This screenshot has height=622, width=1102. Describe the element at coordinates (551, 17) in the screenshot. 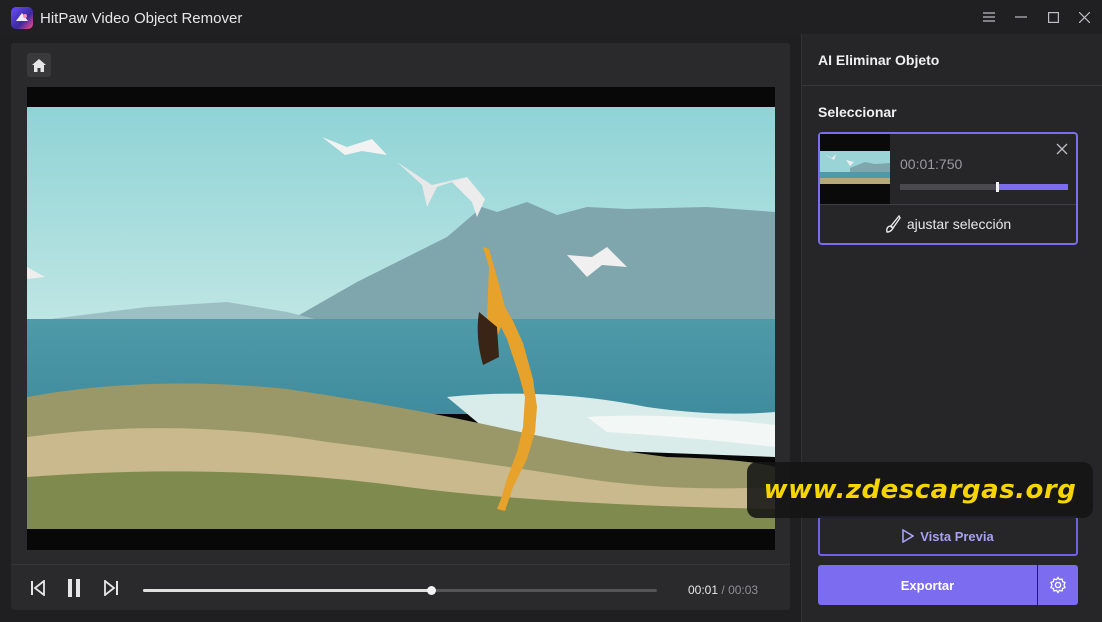

I see `title-bar: HitPaw Video Object Remover` at that location.